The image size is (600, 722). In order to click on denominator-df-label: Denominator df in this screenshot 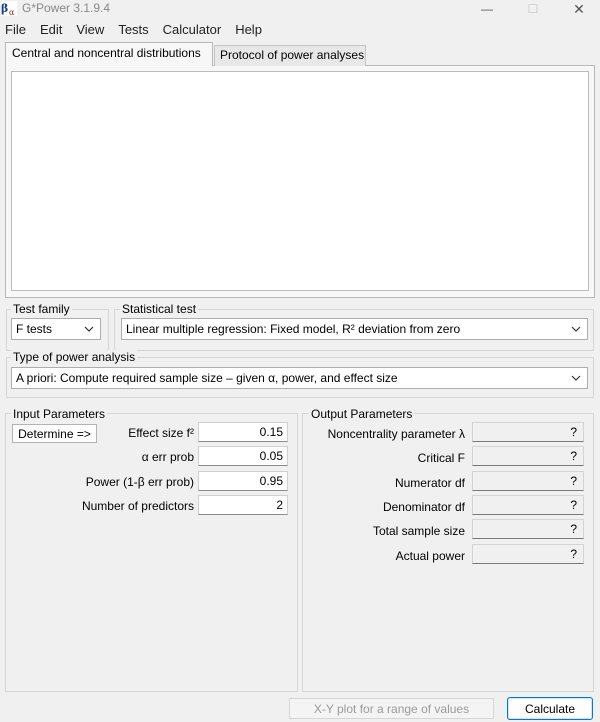, I will do `click(423, 507)`.